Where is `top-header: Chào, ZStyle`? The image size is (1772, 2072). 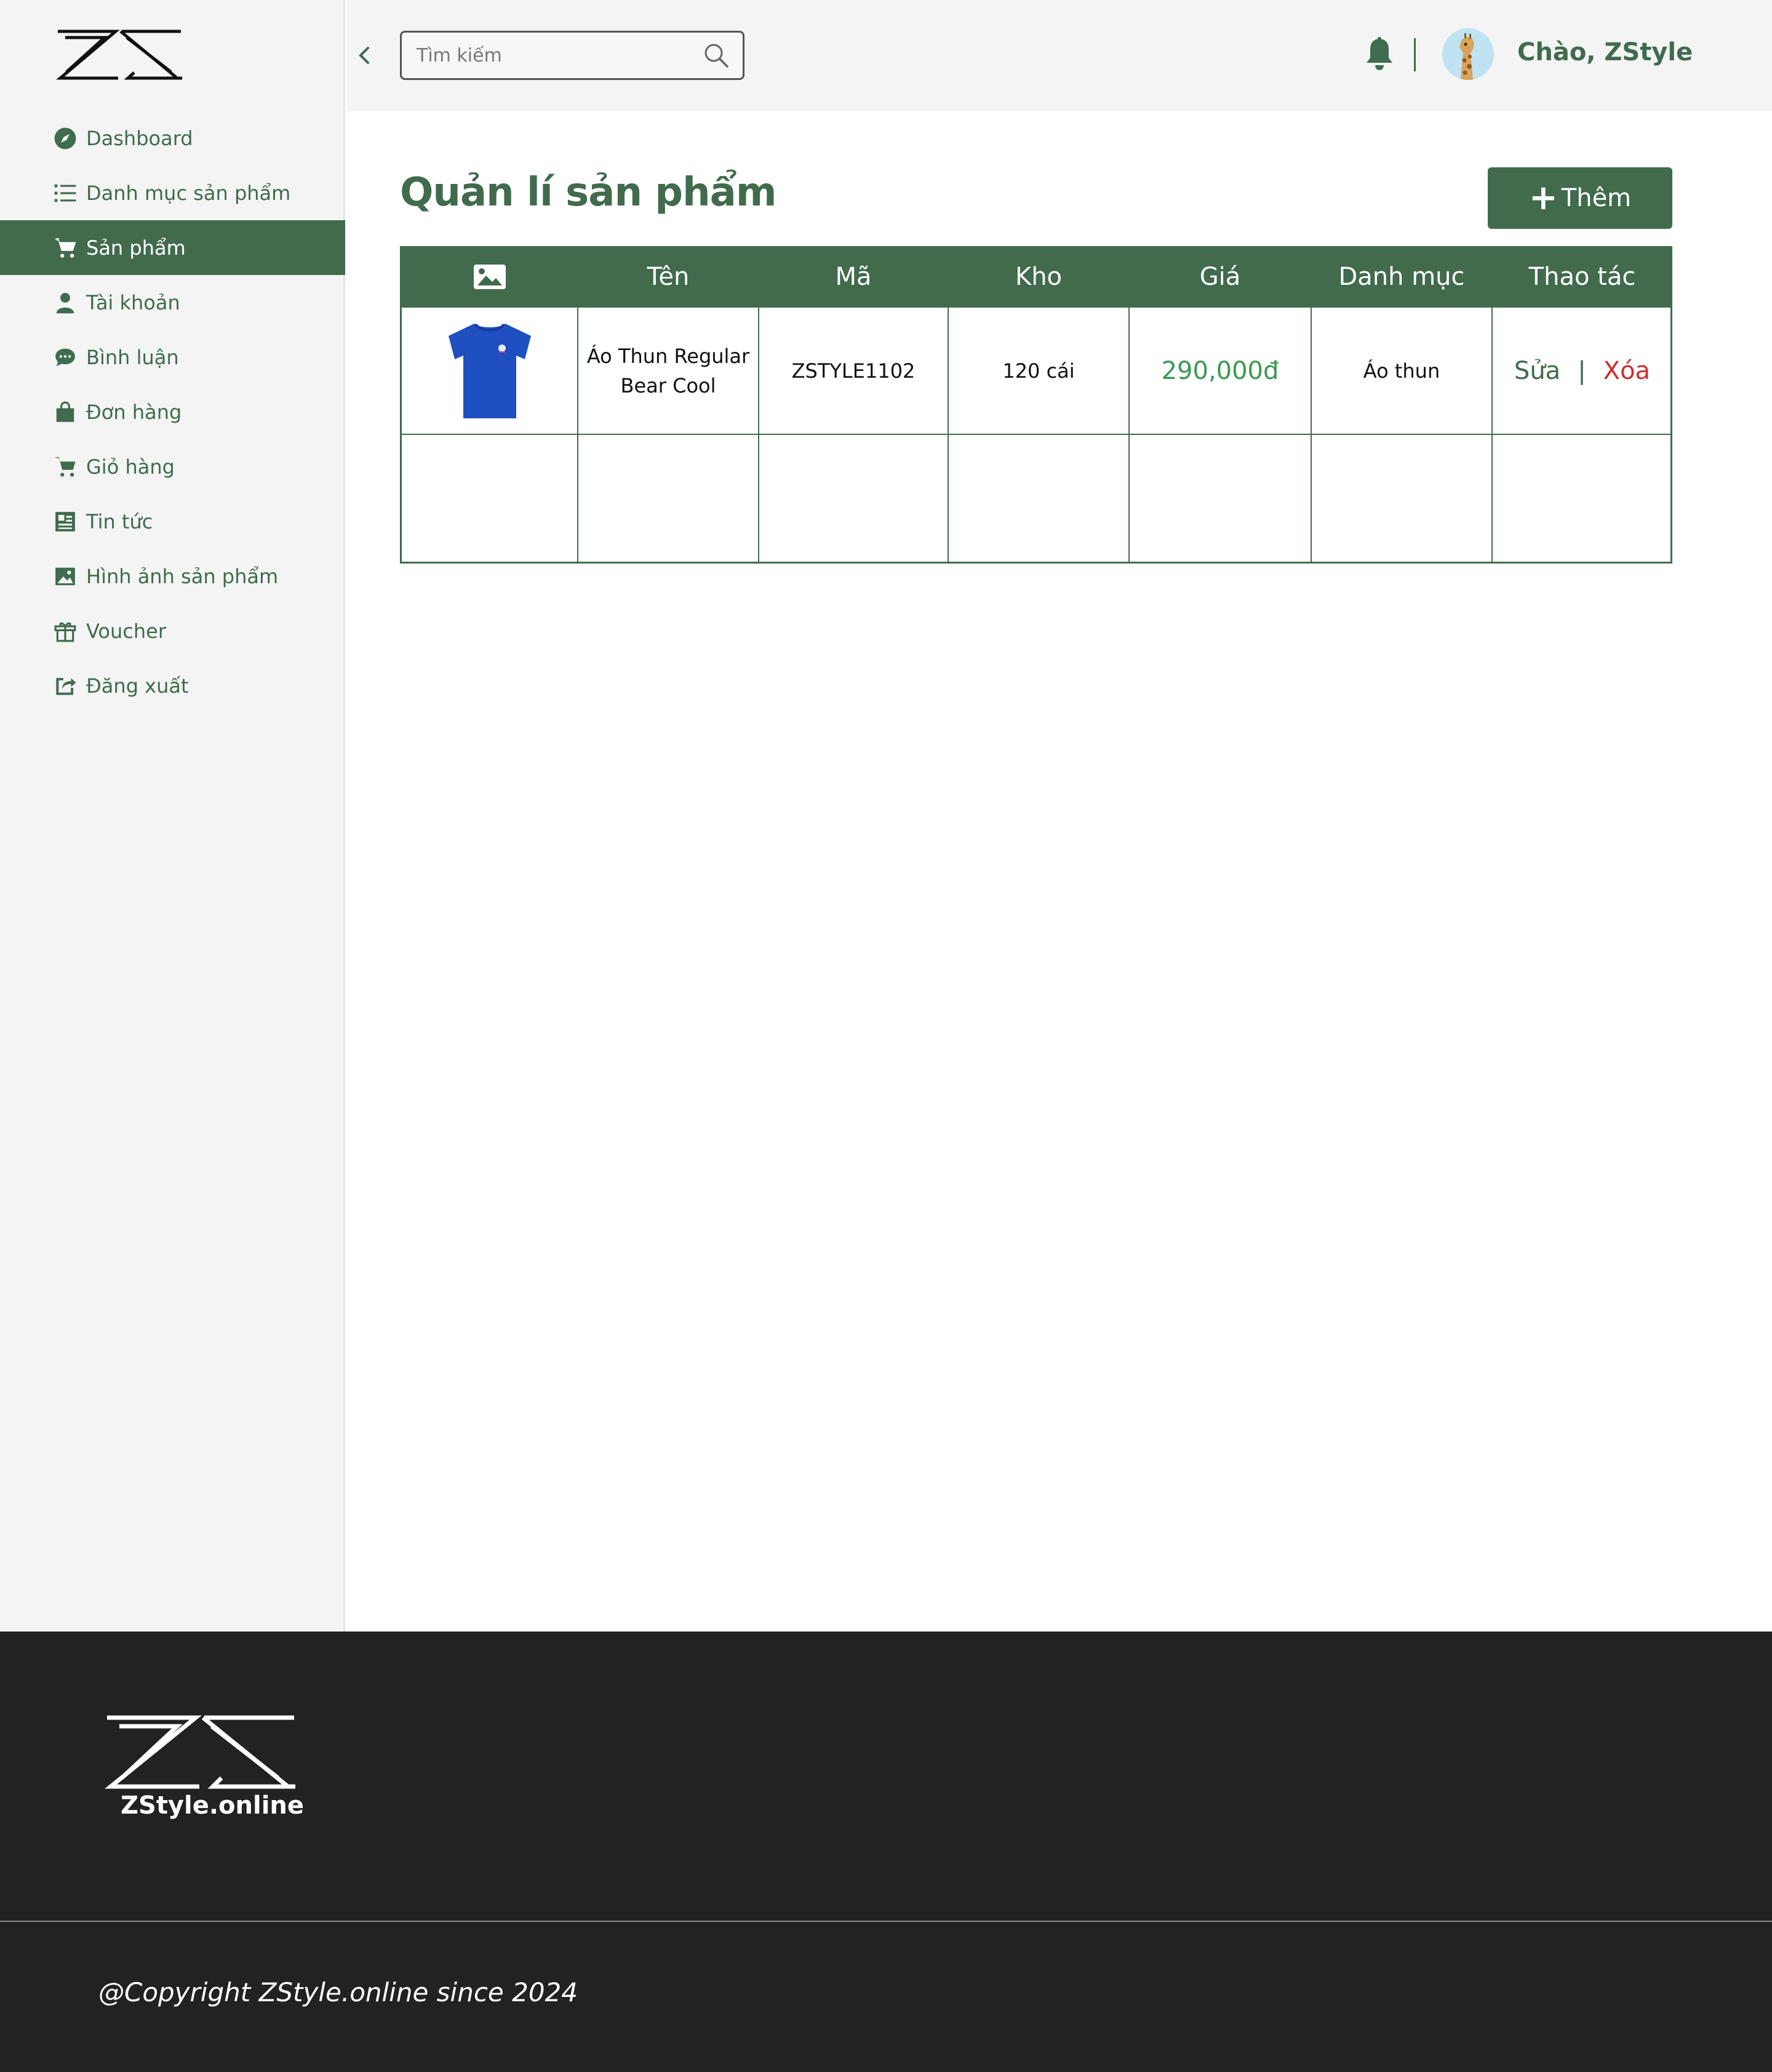 top-header: Chào, ZStyle is located at coordinates (1059, 56).